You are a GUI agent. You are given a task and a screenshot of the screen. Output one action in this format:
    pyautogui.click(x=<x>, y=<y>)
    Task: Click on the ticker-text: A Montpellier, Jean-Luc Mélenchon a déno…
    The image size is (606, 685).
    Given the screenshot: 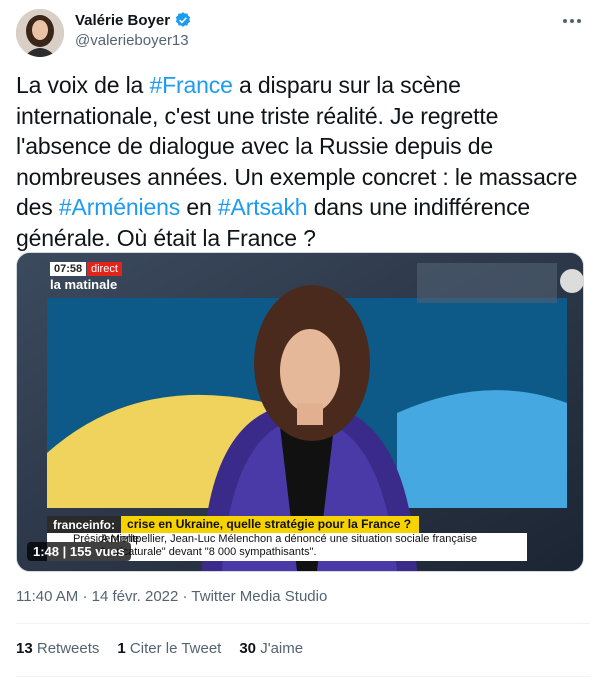 What is the action you would take?
    pyautogui.click(x=289, y=545)
    